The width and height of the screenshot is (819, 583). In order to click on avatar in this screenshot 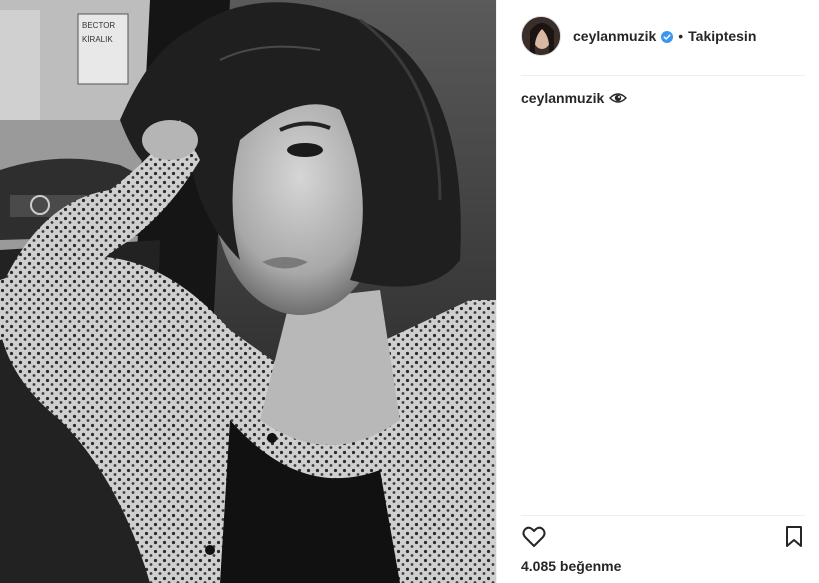, I will do `click(541, 36)`.